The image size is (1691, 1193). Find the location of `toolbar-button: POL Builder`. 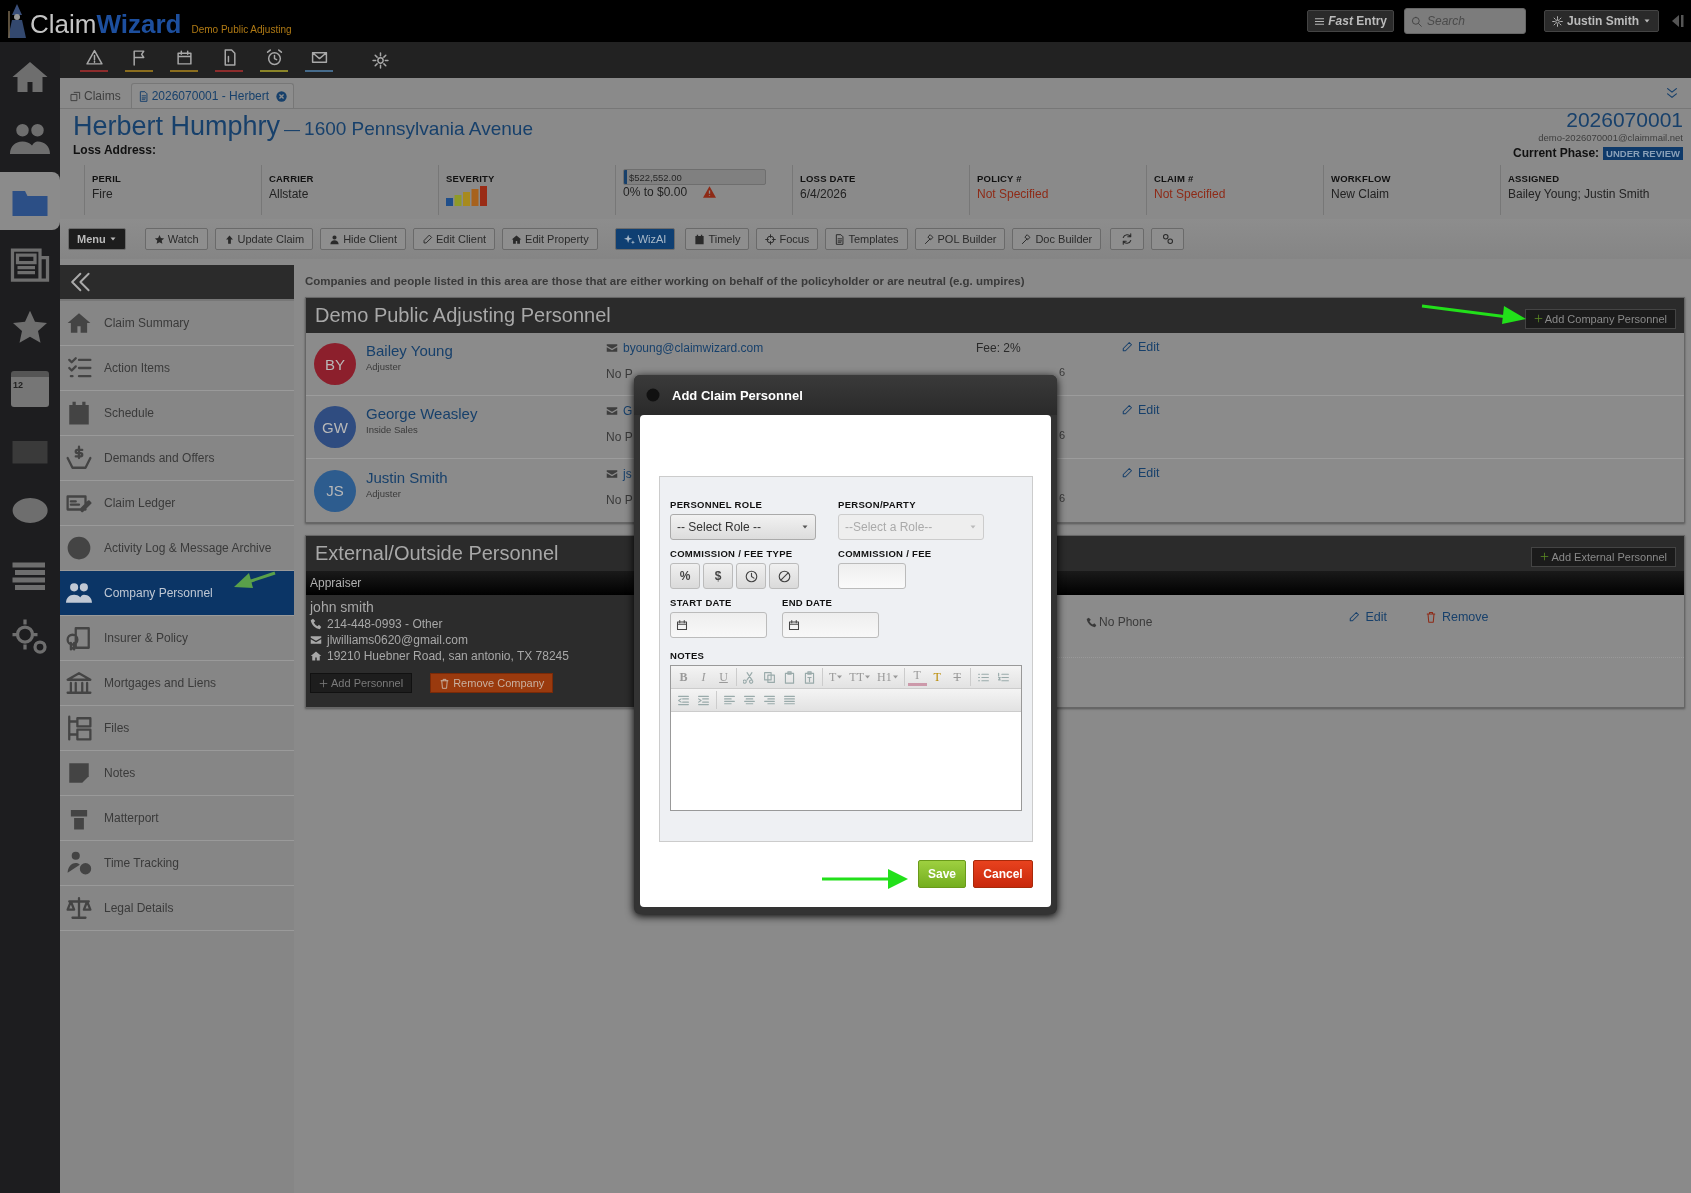

toolbar-button: POL Builder is located at coordinates (960, 239).